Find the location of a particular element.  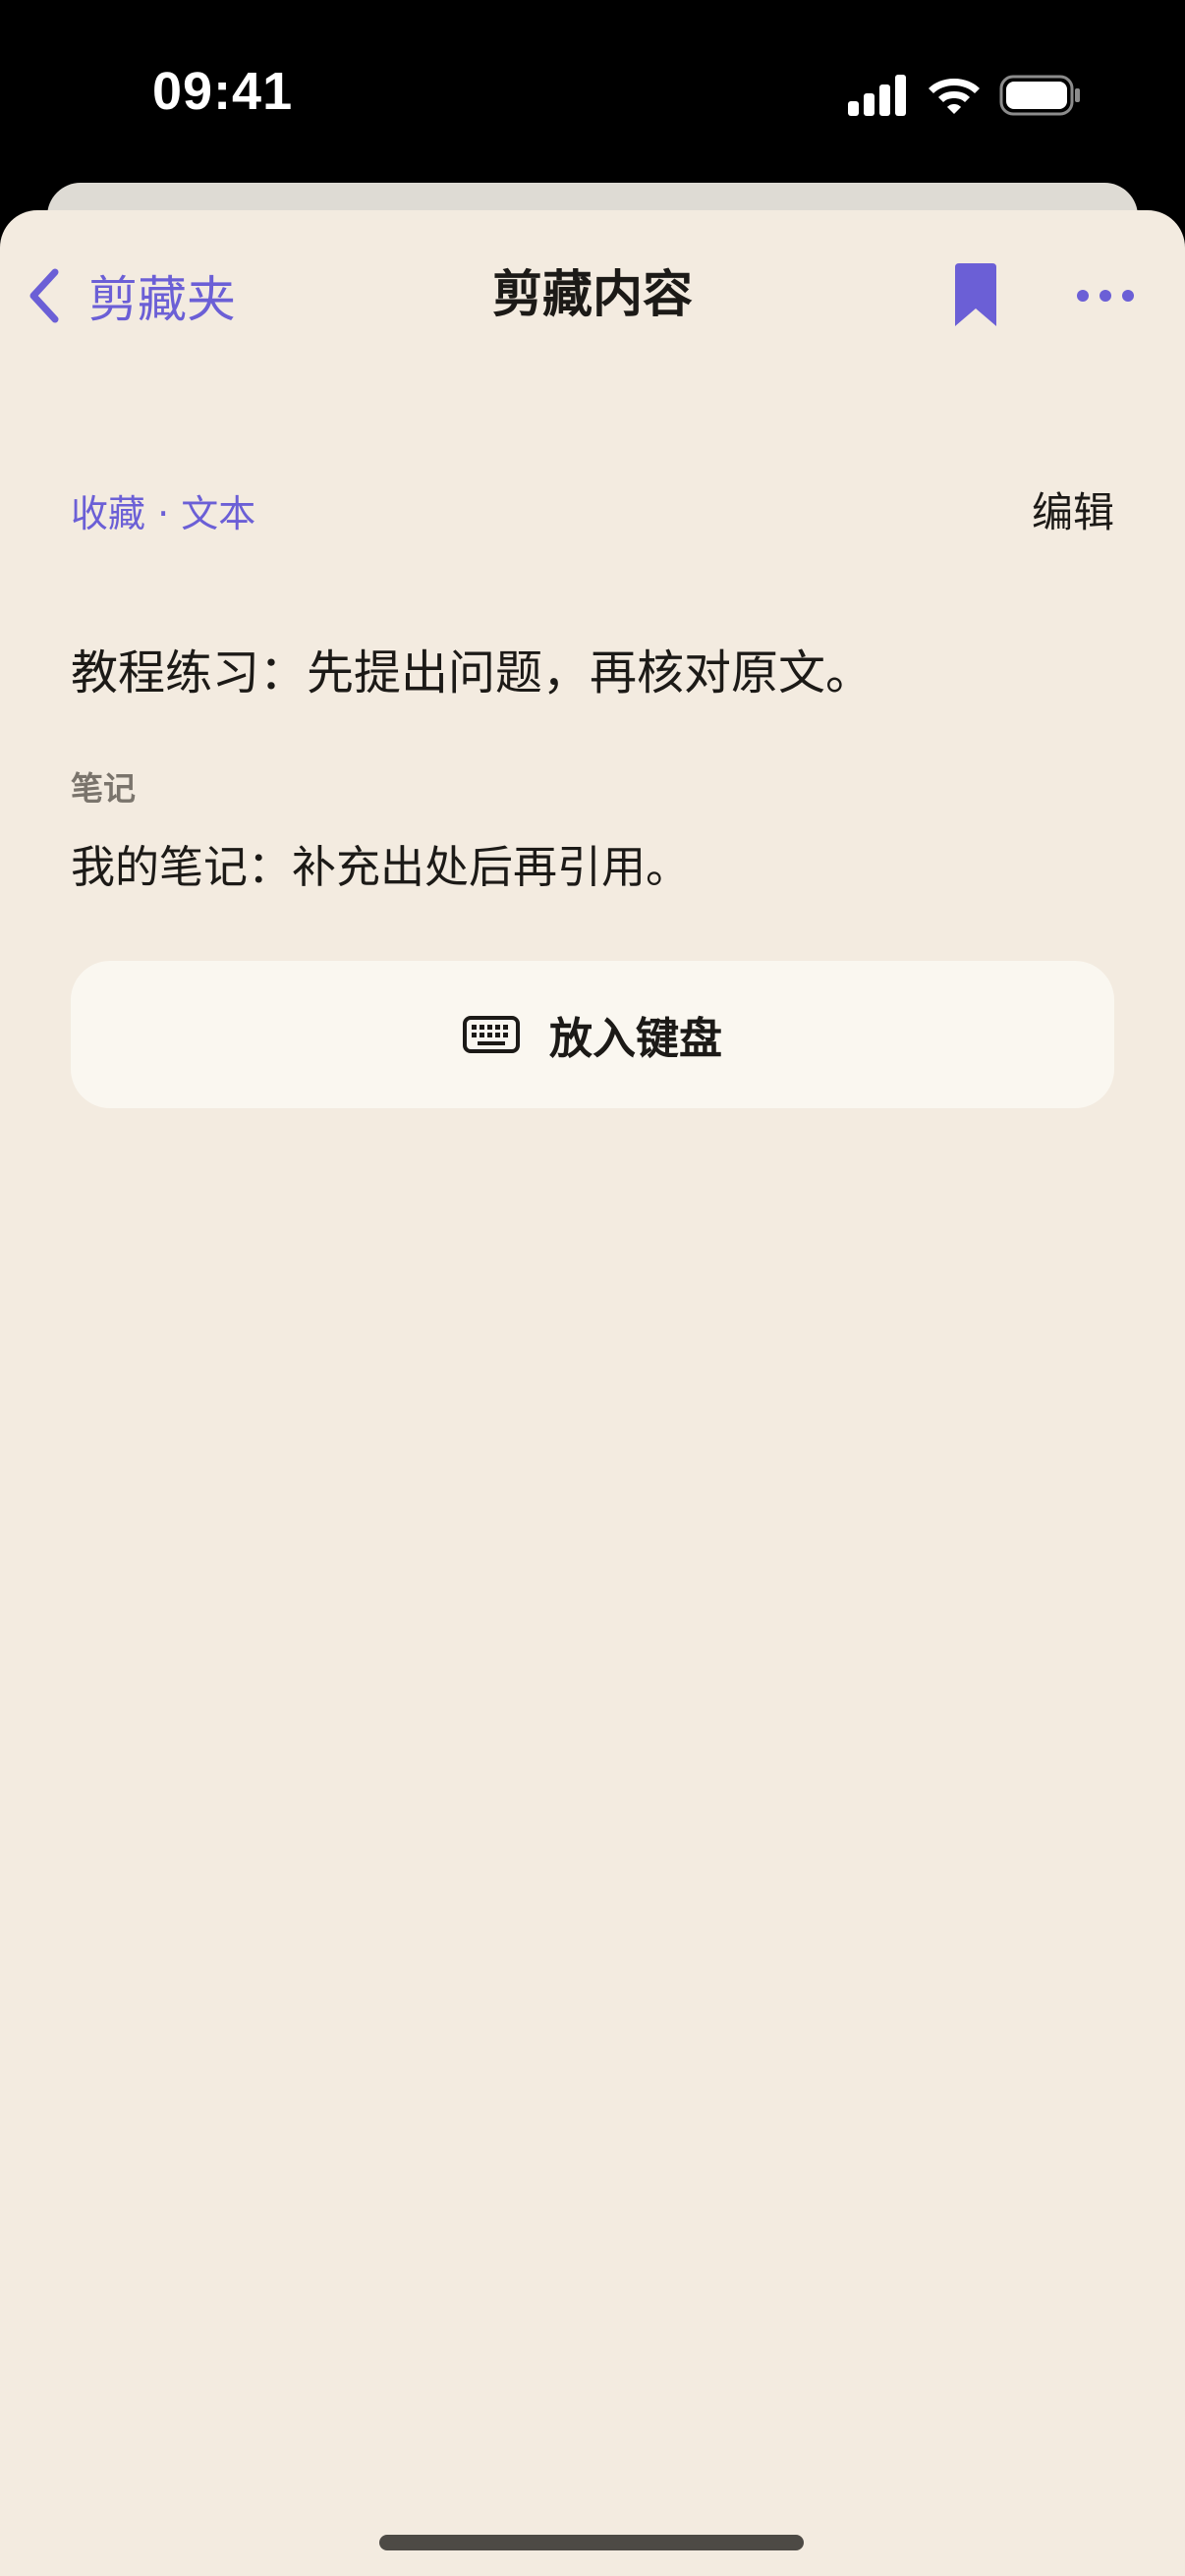

wifi-icon is located at coordinates (955, 96).